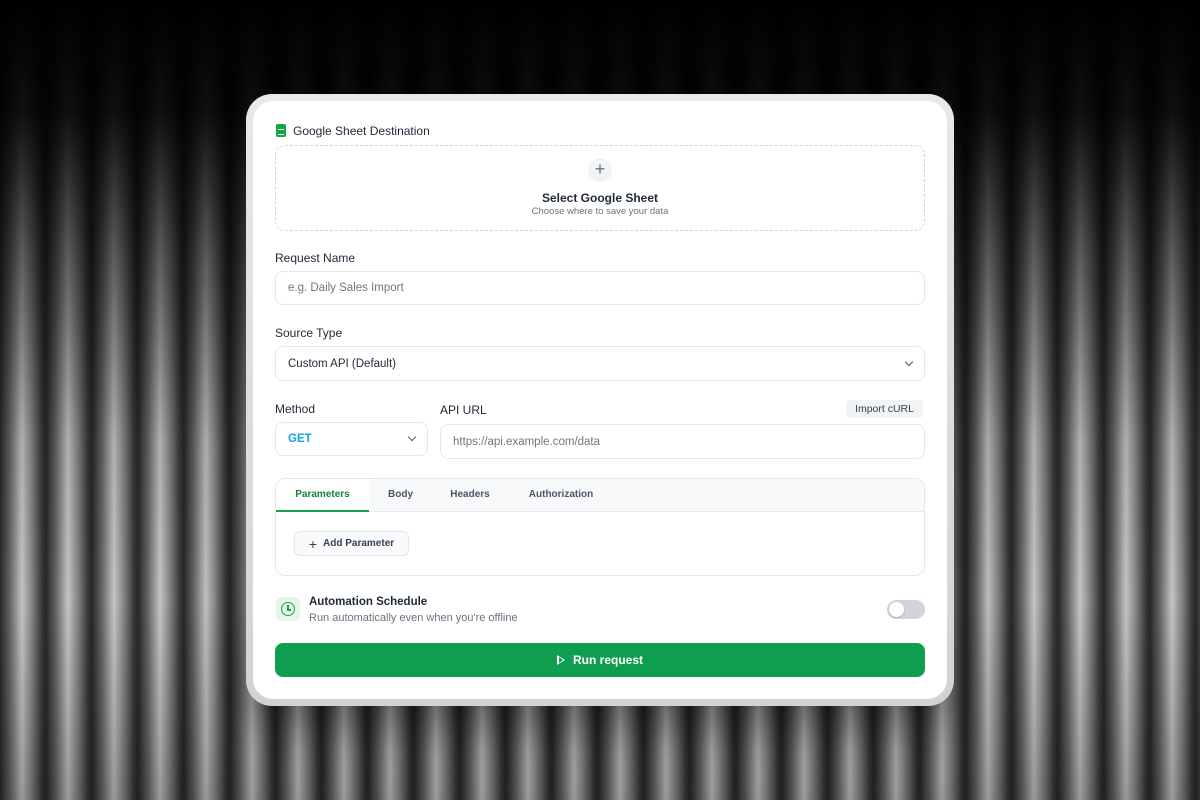 The width and height of the screenshot is (1200, 800). Describe the element at coordinates (470, 495) in the screenshot. I see `tab-headers: Headers` at that location.